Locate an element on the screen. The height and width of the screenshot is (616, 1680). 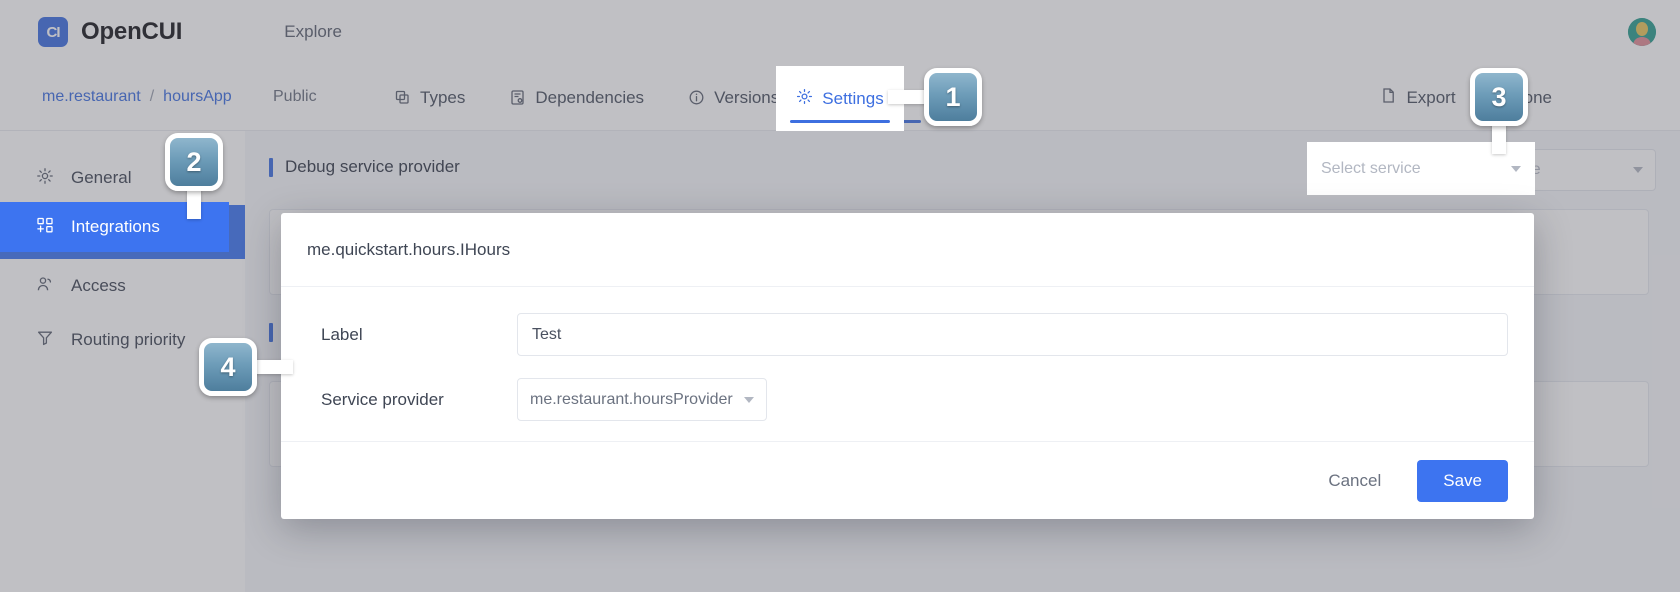
tab-types-label: Types is located at coordinates (443, 97).